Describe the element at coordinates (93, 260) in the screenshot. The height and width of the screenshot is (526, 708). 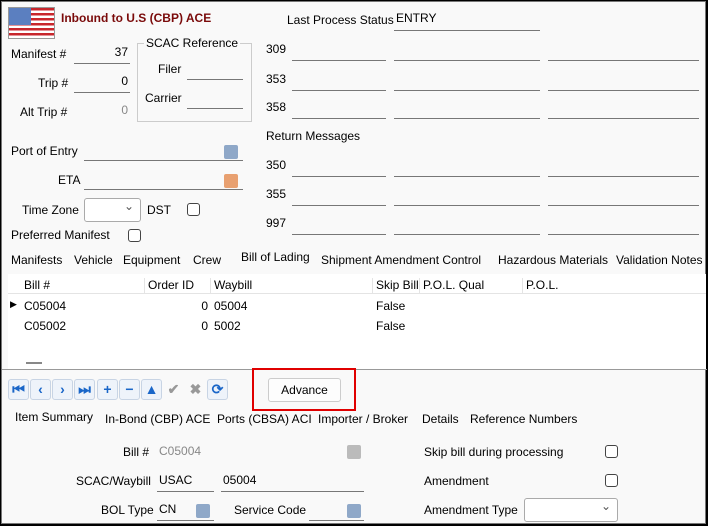
I see `tab-vehicle: Vehicle` at that location.